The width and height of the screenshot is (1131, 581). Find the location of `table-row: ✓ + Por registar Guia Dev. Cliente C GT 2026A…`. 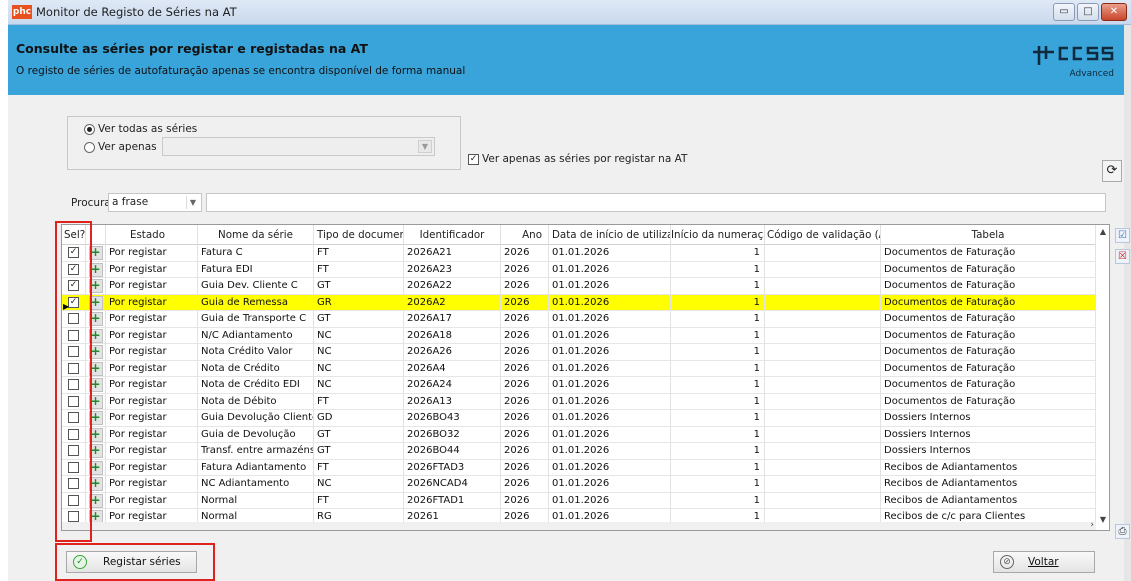

table-row: ✓ + Por registar Guia Dev. Cliente C GT 2026A… is located at coordinates (579, 286).